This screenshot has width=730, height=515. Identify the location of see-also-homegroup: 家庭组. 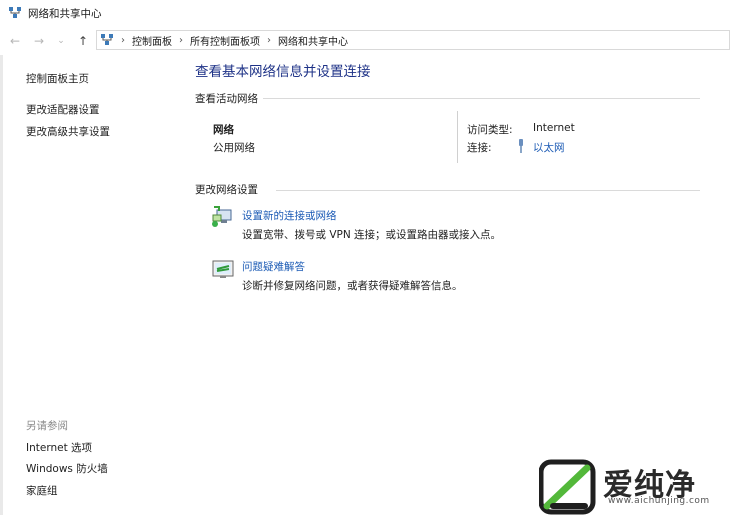
(42, 490).